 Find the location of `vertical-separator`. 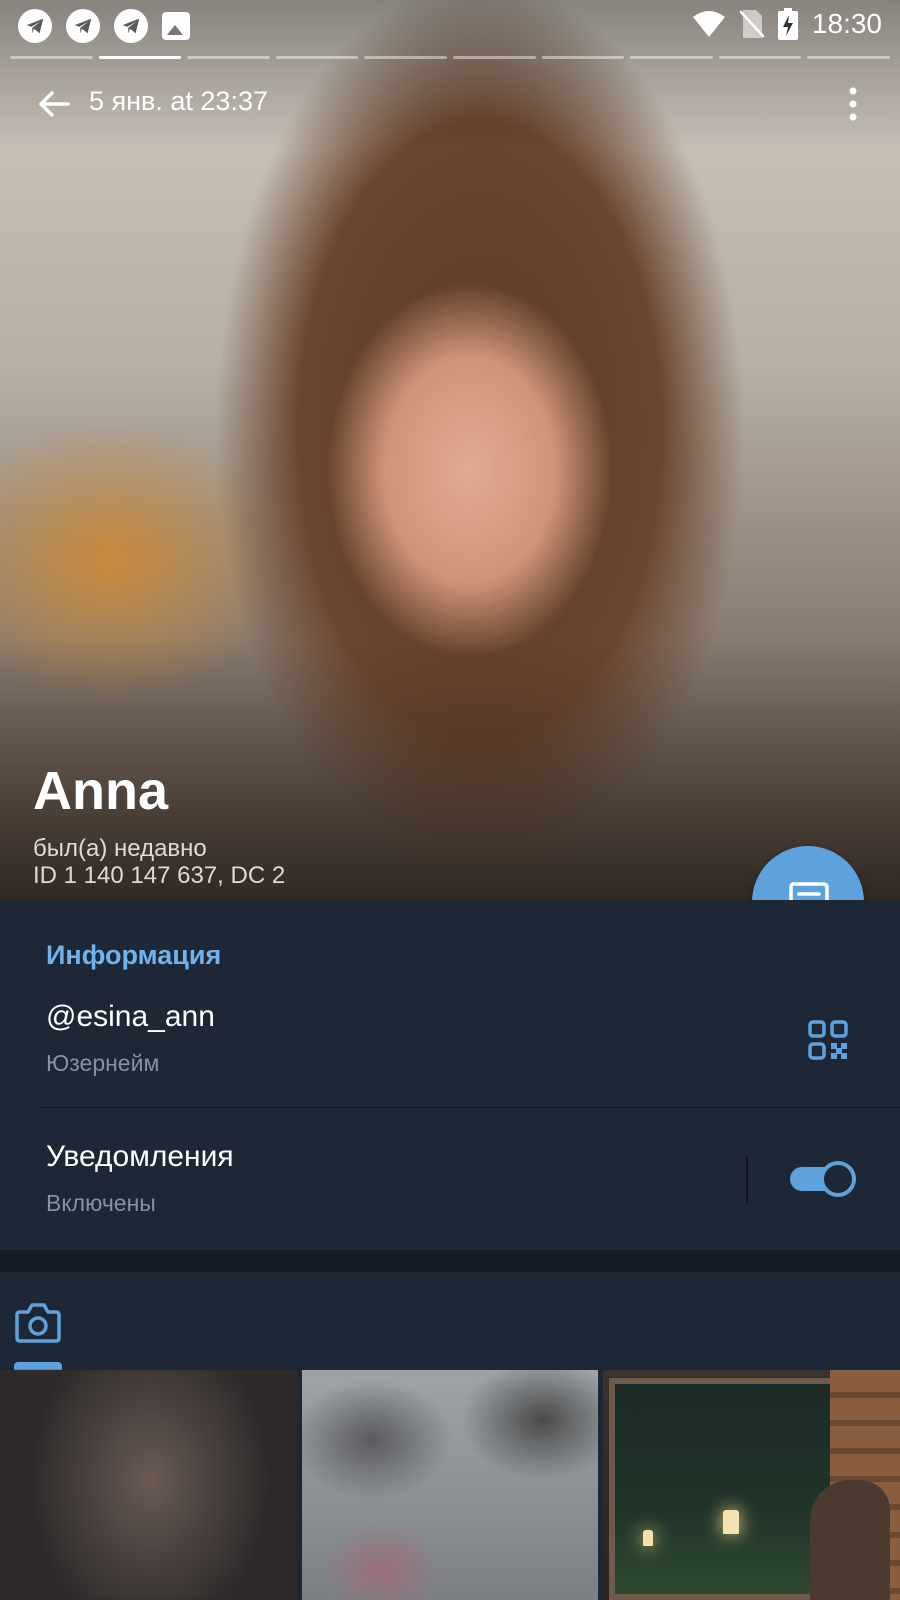

vertical-separator is located at coordinates (747, 1179).